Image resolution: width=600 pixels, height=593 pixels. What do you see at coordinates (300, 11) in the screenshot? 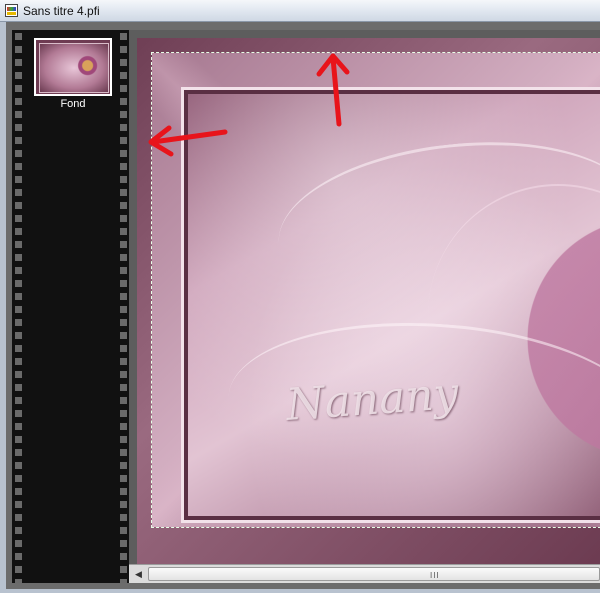
I see `window-title-bar: Sans titre 4.pfi` at bounding box center [300, 11].